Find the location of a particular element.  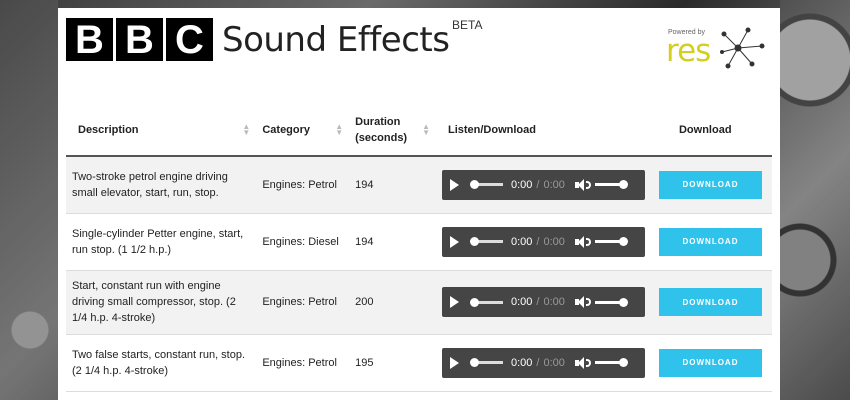

logo-letter: C is located at coordinates (189, 39).